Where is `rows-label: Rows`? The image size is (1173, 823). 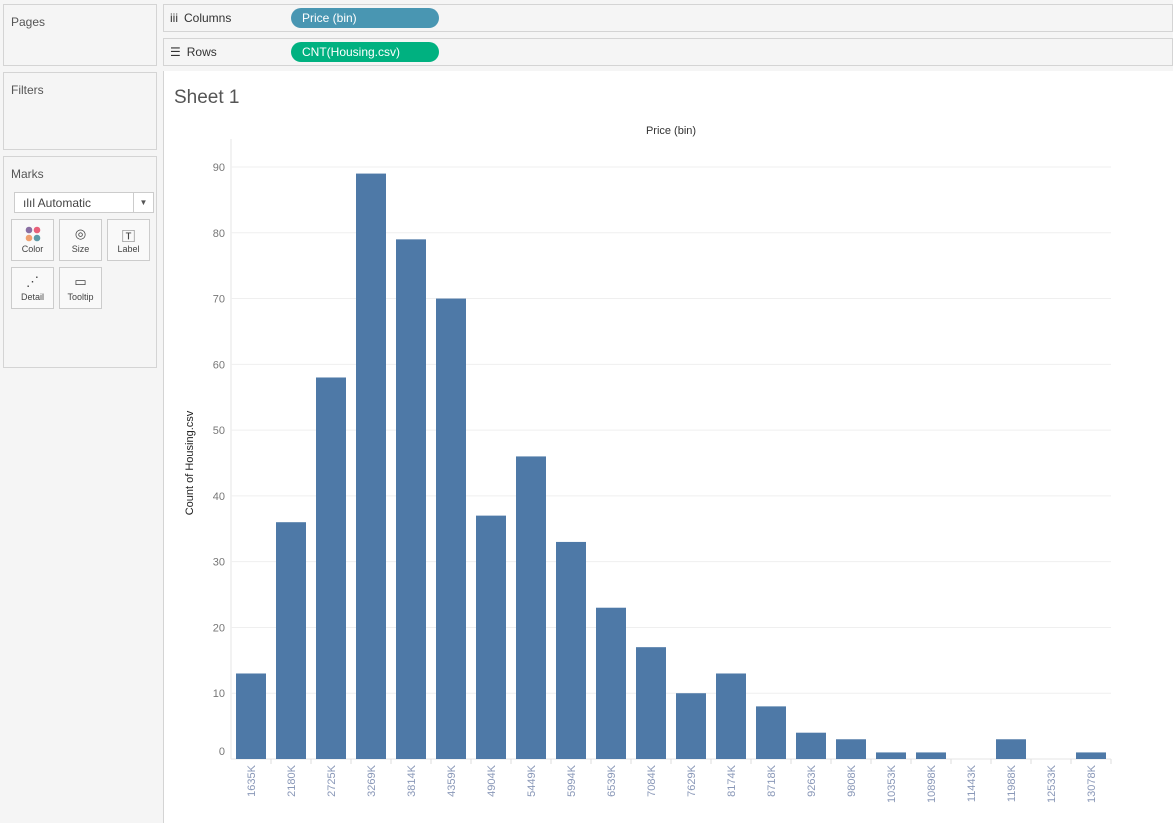 rows-label: Rows is located at coordinates (201, 52).